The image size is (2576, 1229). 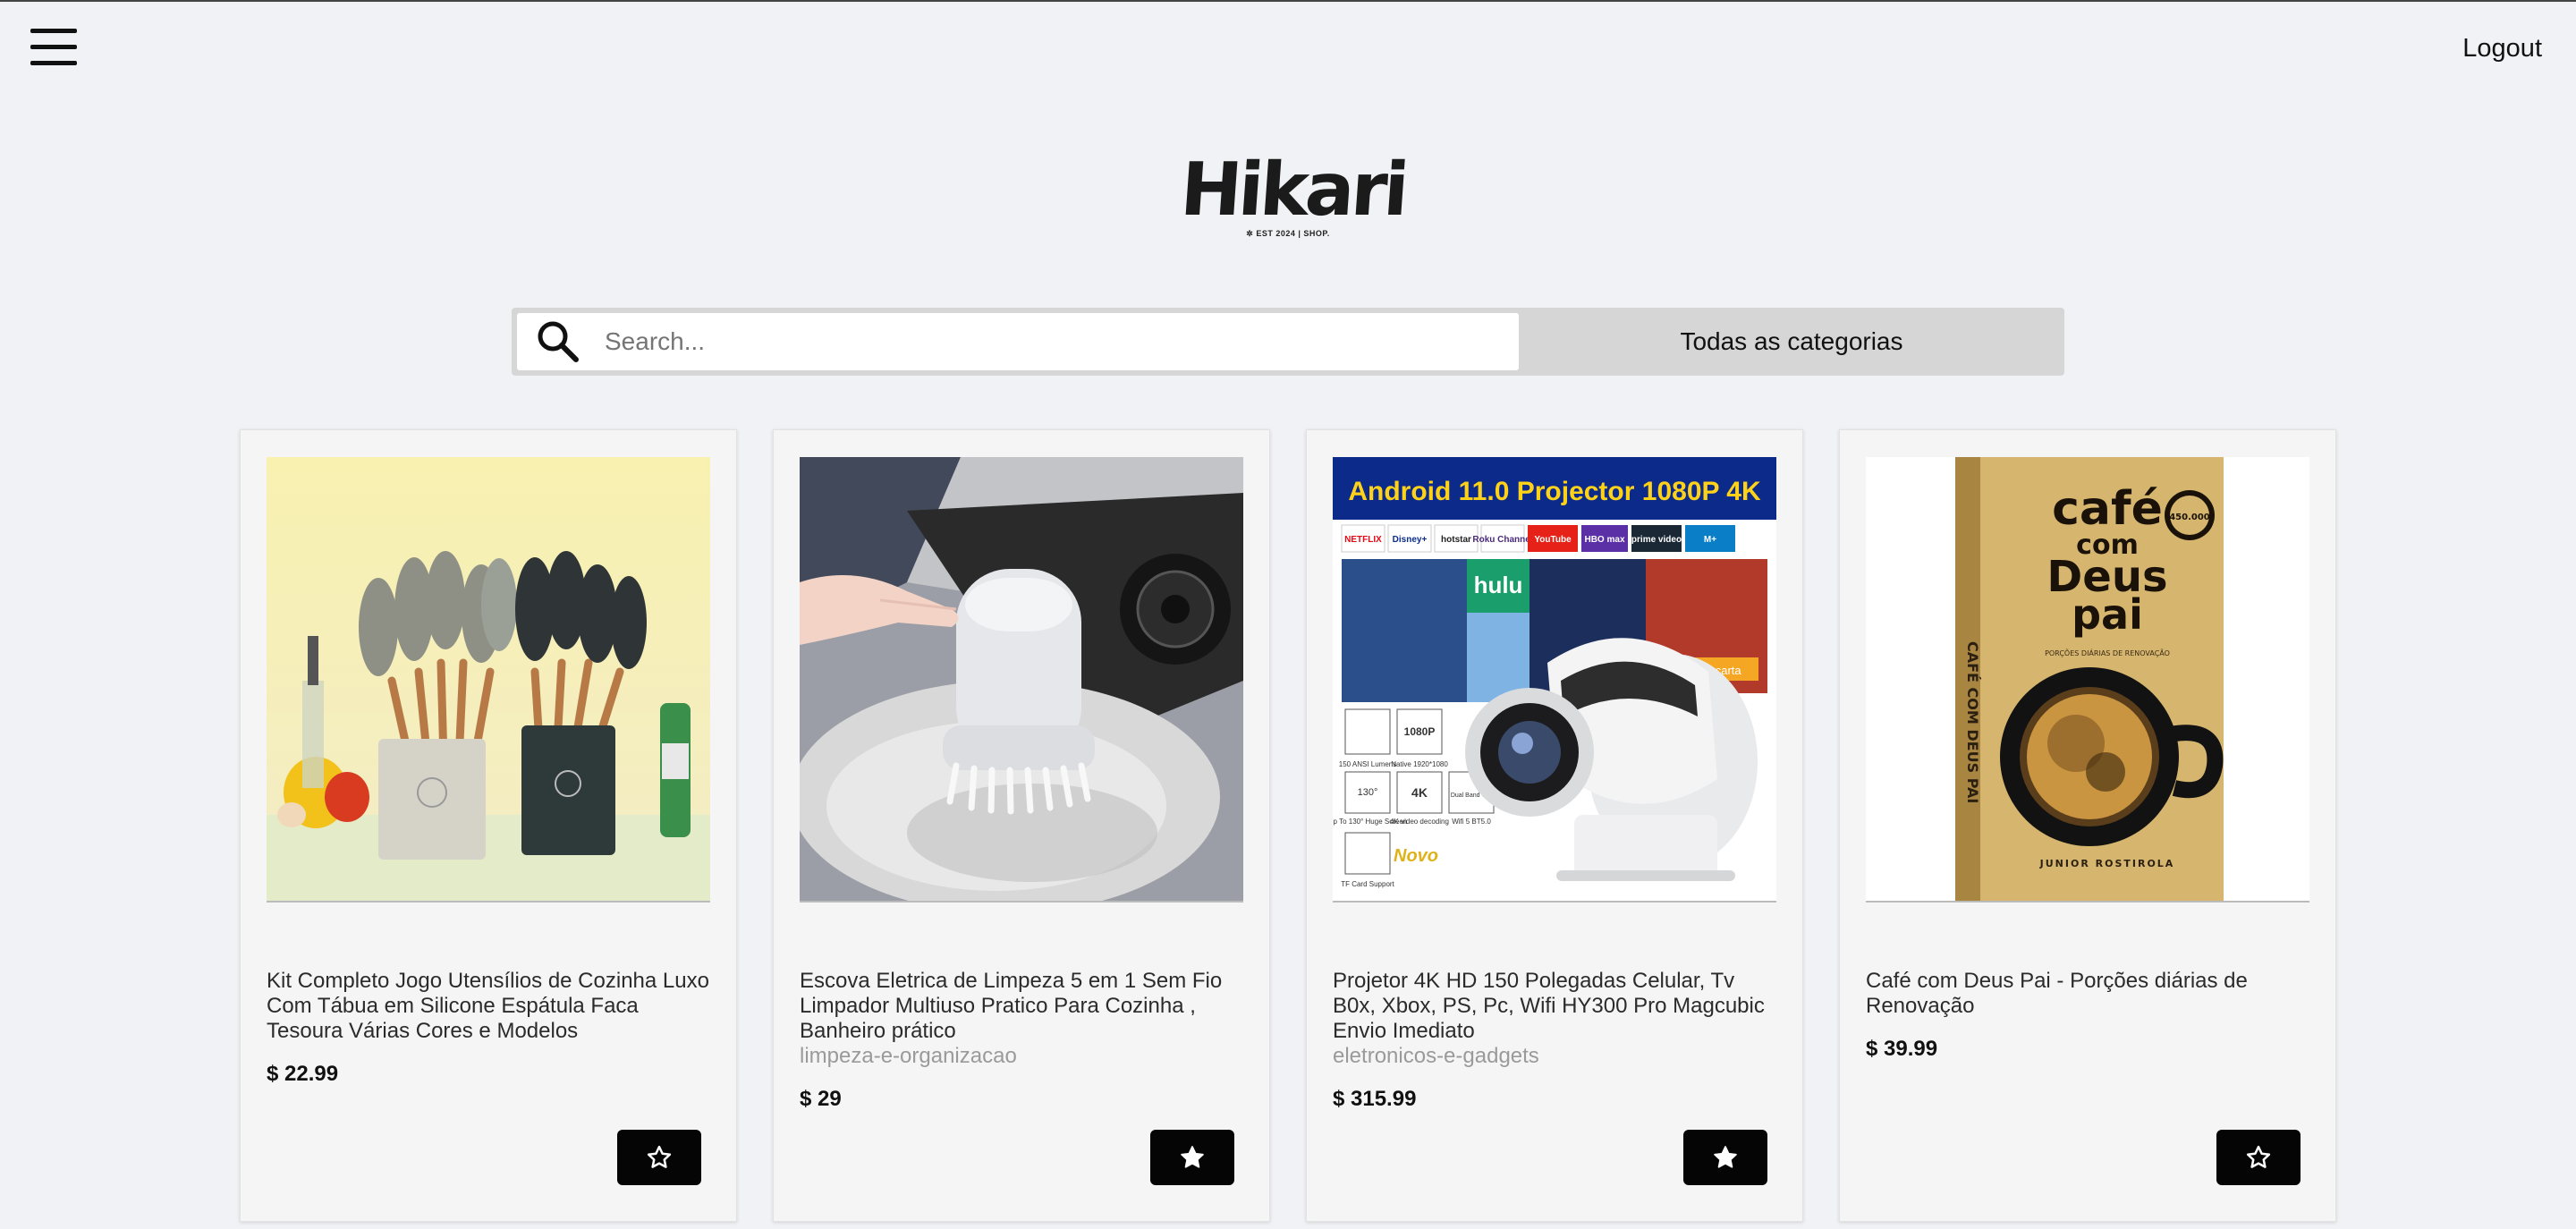 What do you see at coordinates (2107, 652) in the screenshot?
I see `book-subtitle: PORÇÕES DIÁRIAS DE RENOVAÇÃO` at bounding box center [2107, 652].